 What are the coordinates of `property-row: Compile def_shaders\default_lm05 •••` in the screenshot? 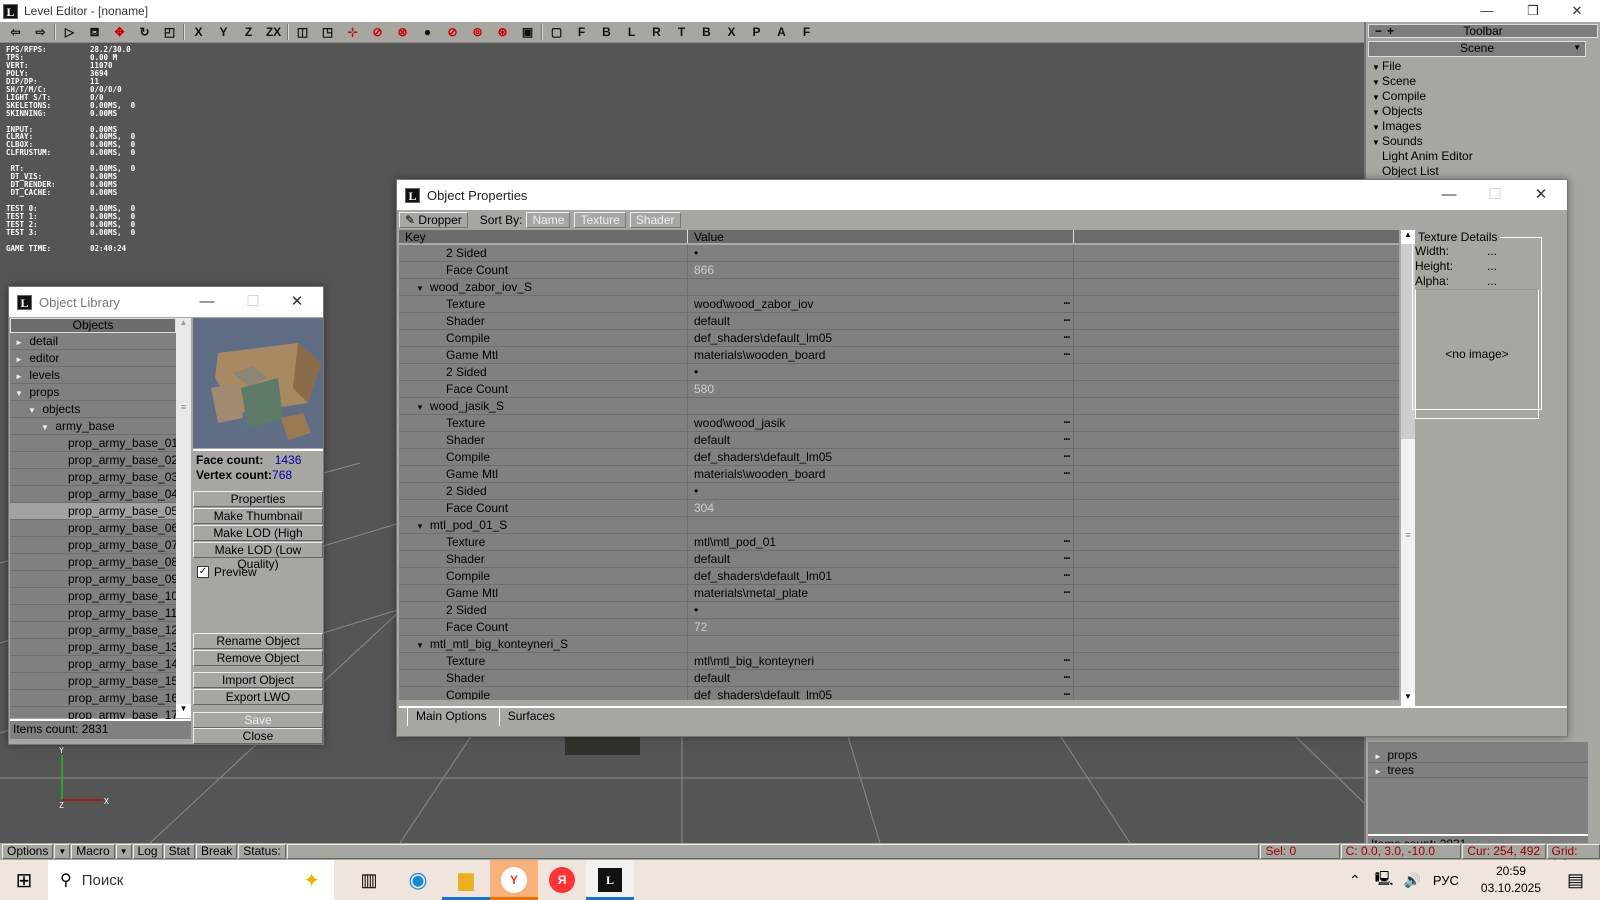 It's located at (899, 457).